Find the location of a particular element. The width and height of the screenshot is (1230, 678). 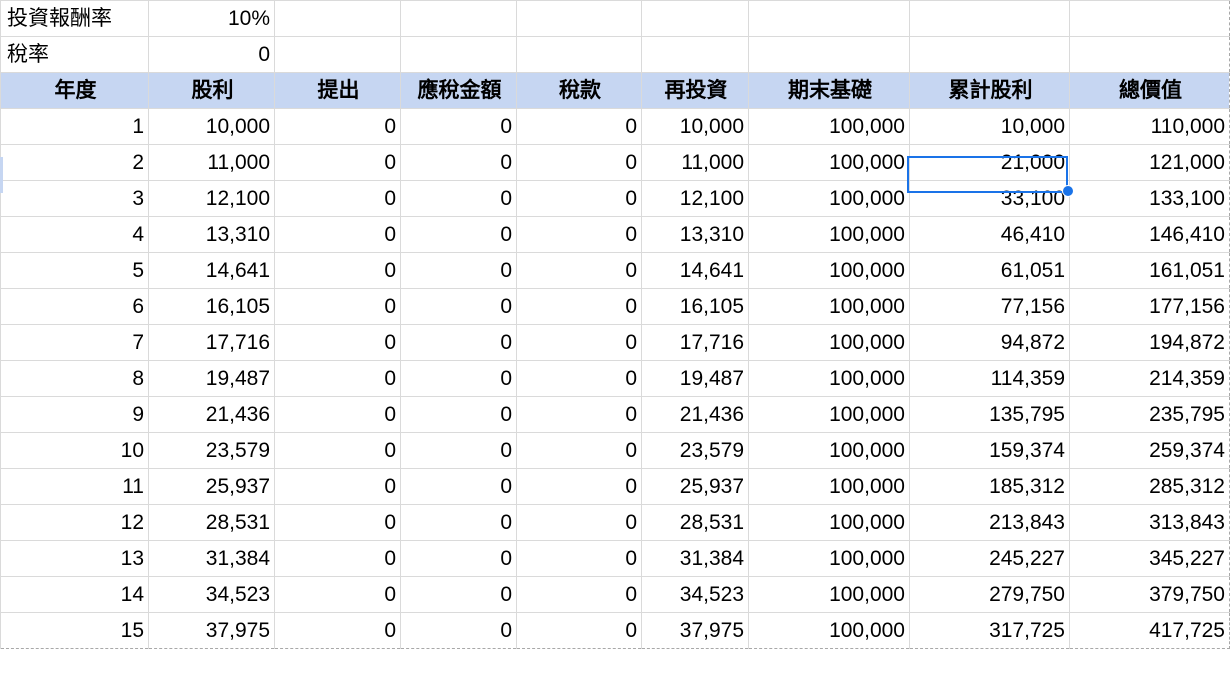

table-cell: 25,937 is located at coordinates (211, 486).